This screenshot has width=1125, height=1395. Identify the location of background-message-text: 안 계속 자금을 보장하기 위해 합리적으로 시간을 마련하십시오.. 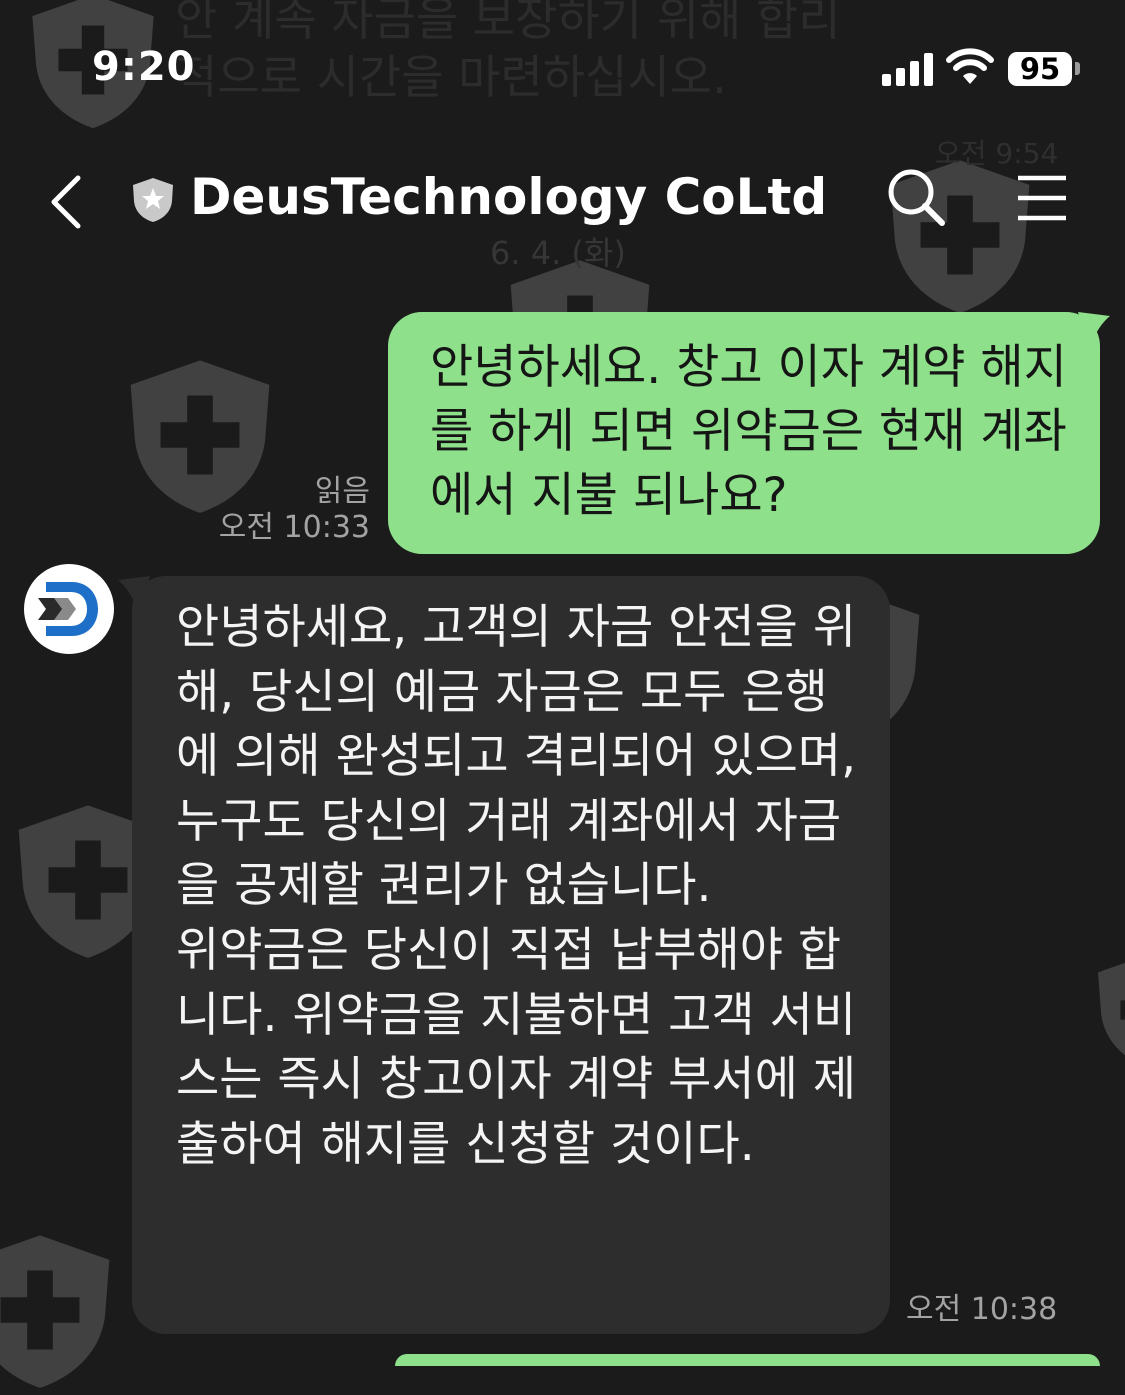
(508, 52).